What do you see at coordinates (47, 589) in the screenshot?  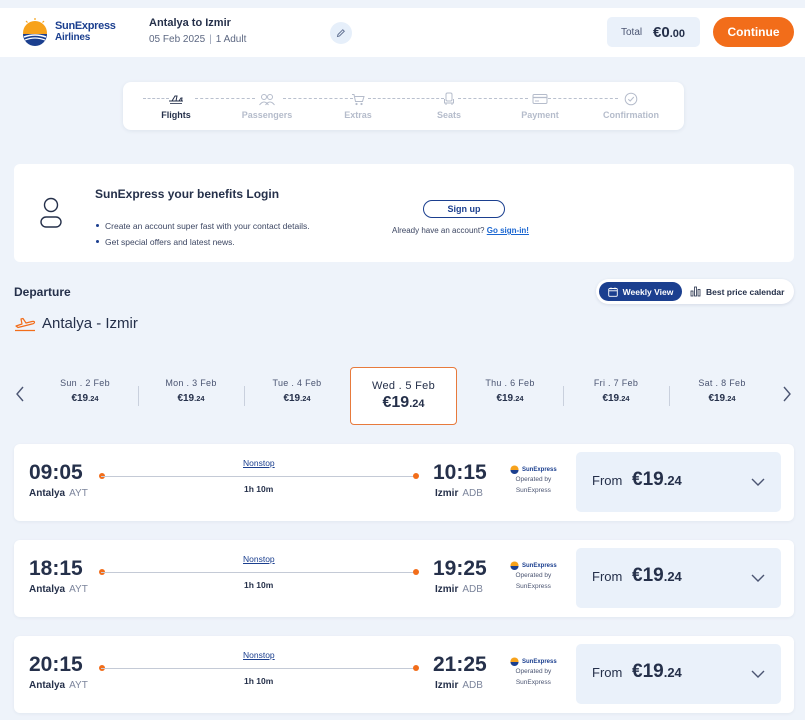 I see `departure-city: Antalya` at bounding box center [47, 589].